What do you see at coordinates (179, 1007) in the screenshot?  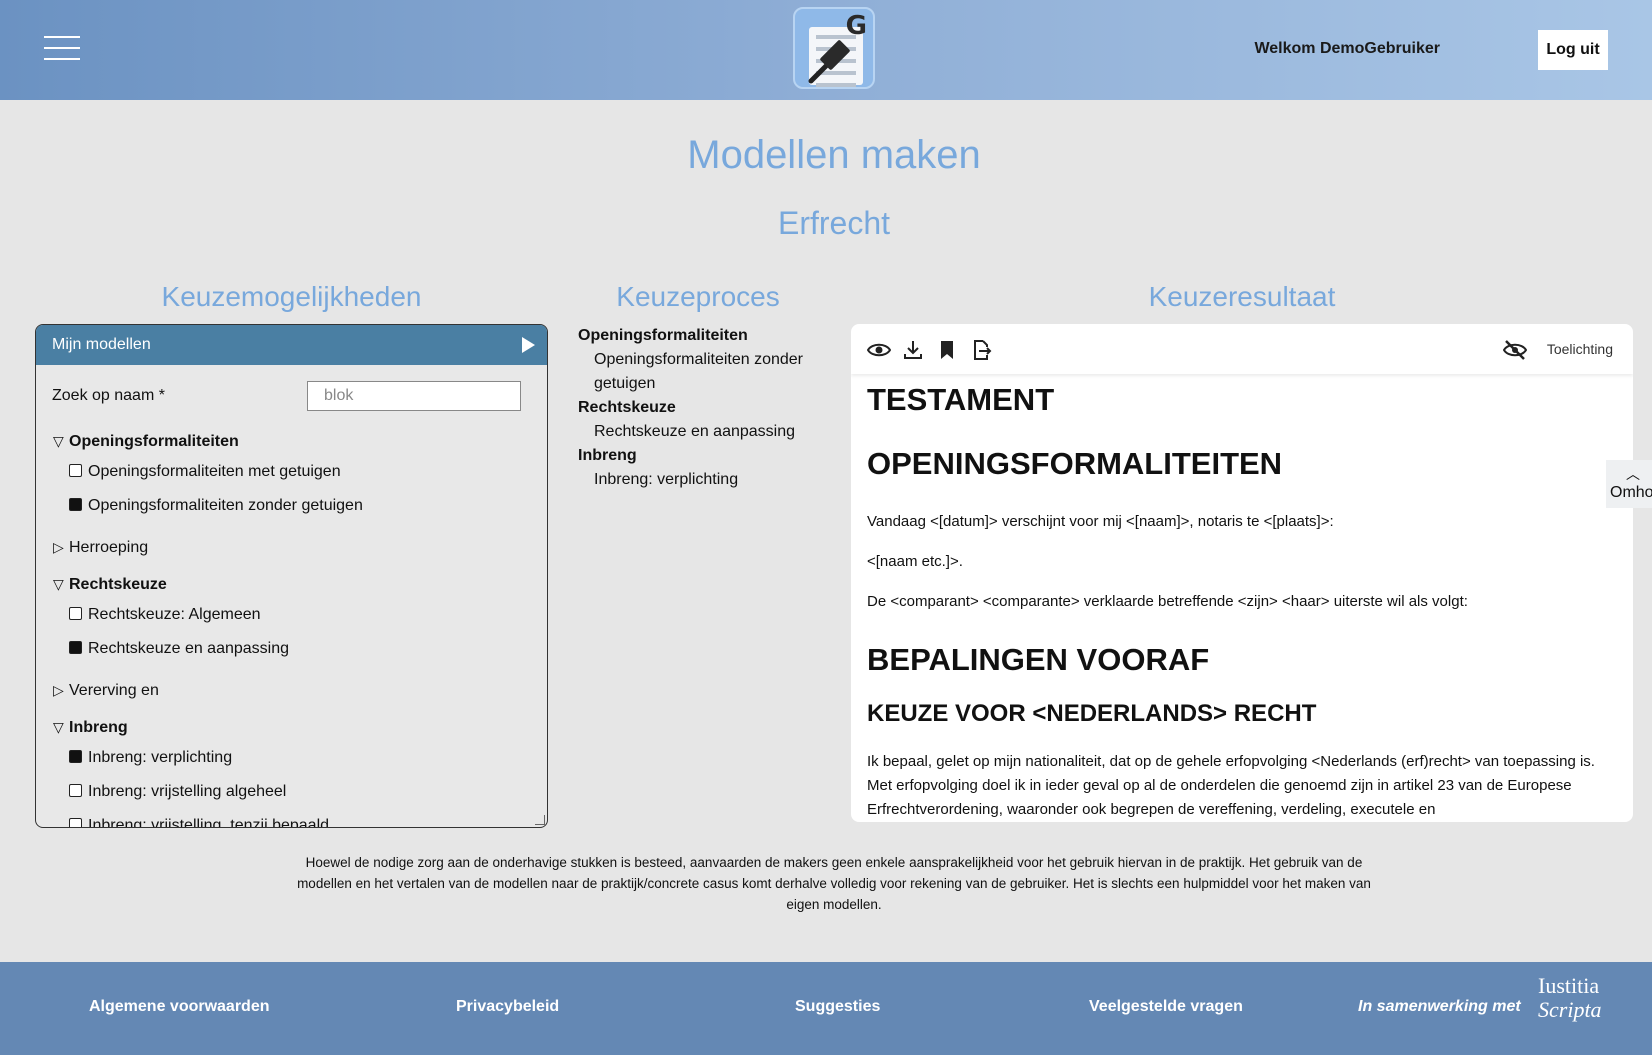 I see `footer-link-terms: Algemene voorwaarden` at bounding box center [179, 1007].